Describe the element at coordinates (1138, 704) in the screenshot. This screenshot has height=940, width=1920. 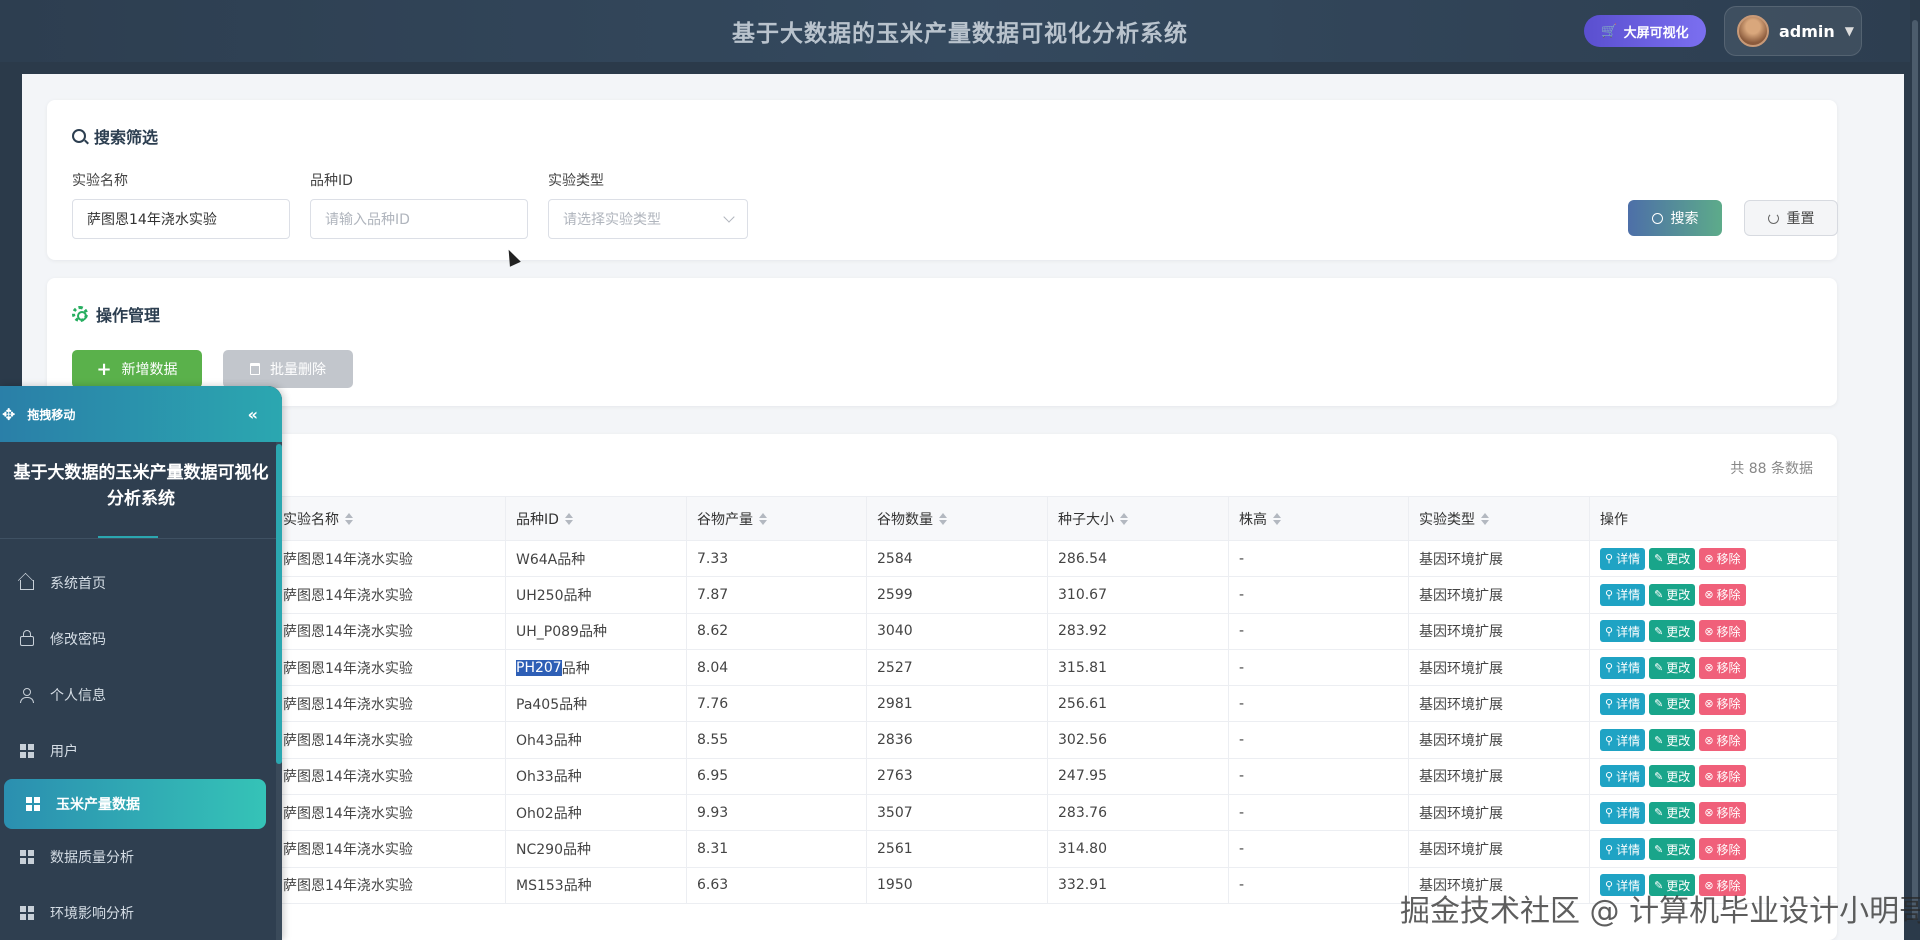
I see `table-cell: 256.61` at that location.